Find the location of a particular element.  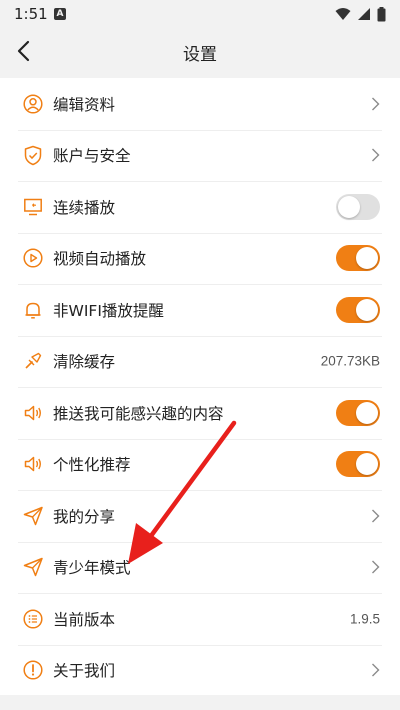

status-icons is located at coordinates (360, 14).